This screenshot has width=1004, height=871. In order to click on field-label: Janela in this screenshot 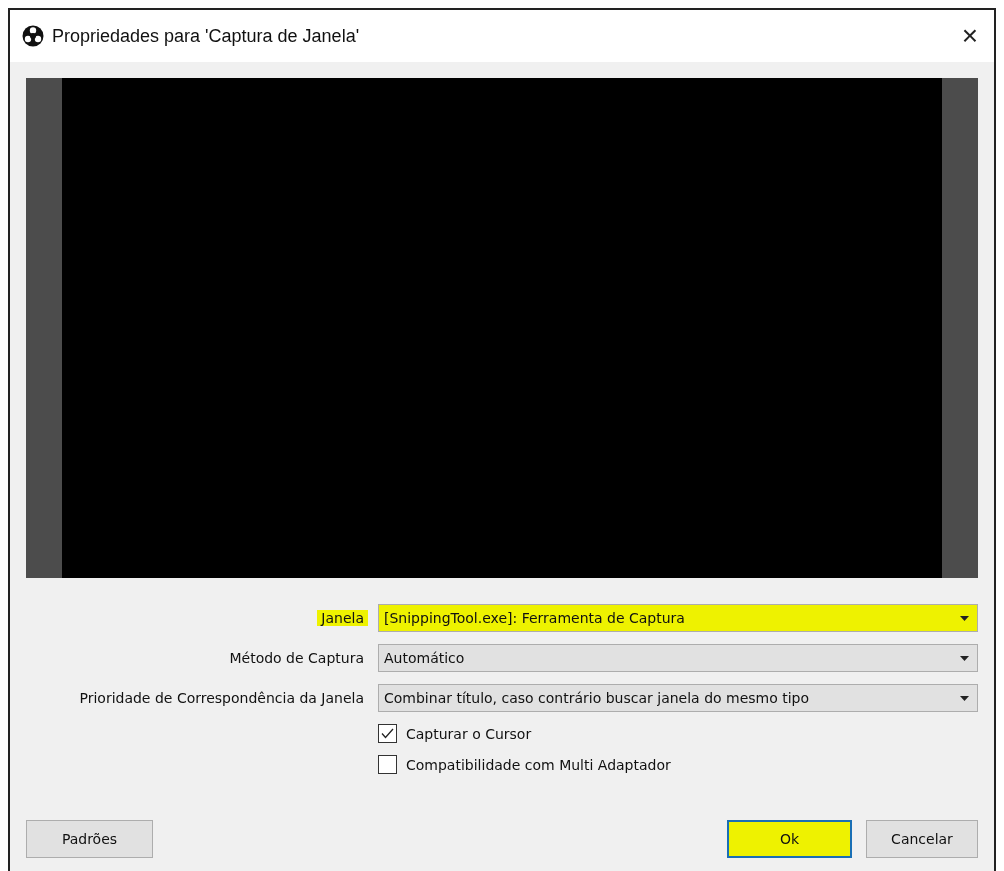, I will do `click(342, 618)`.